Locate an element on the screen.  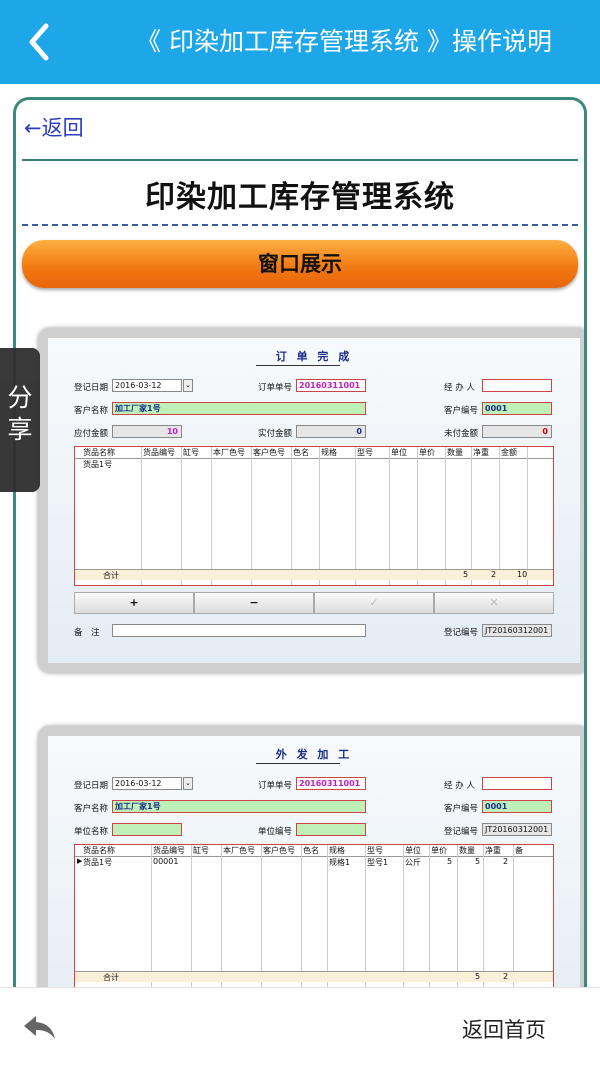
top-bar: 《 印染加工库存管理系统 》操作说明 is located at coordinates (300, 42).